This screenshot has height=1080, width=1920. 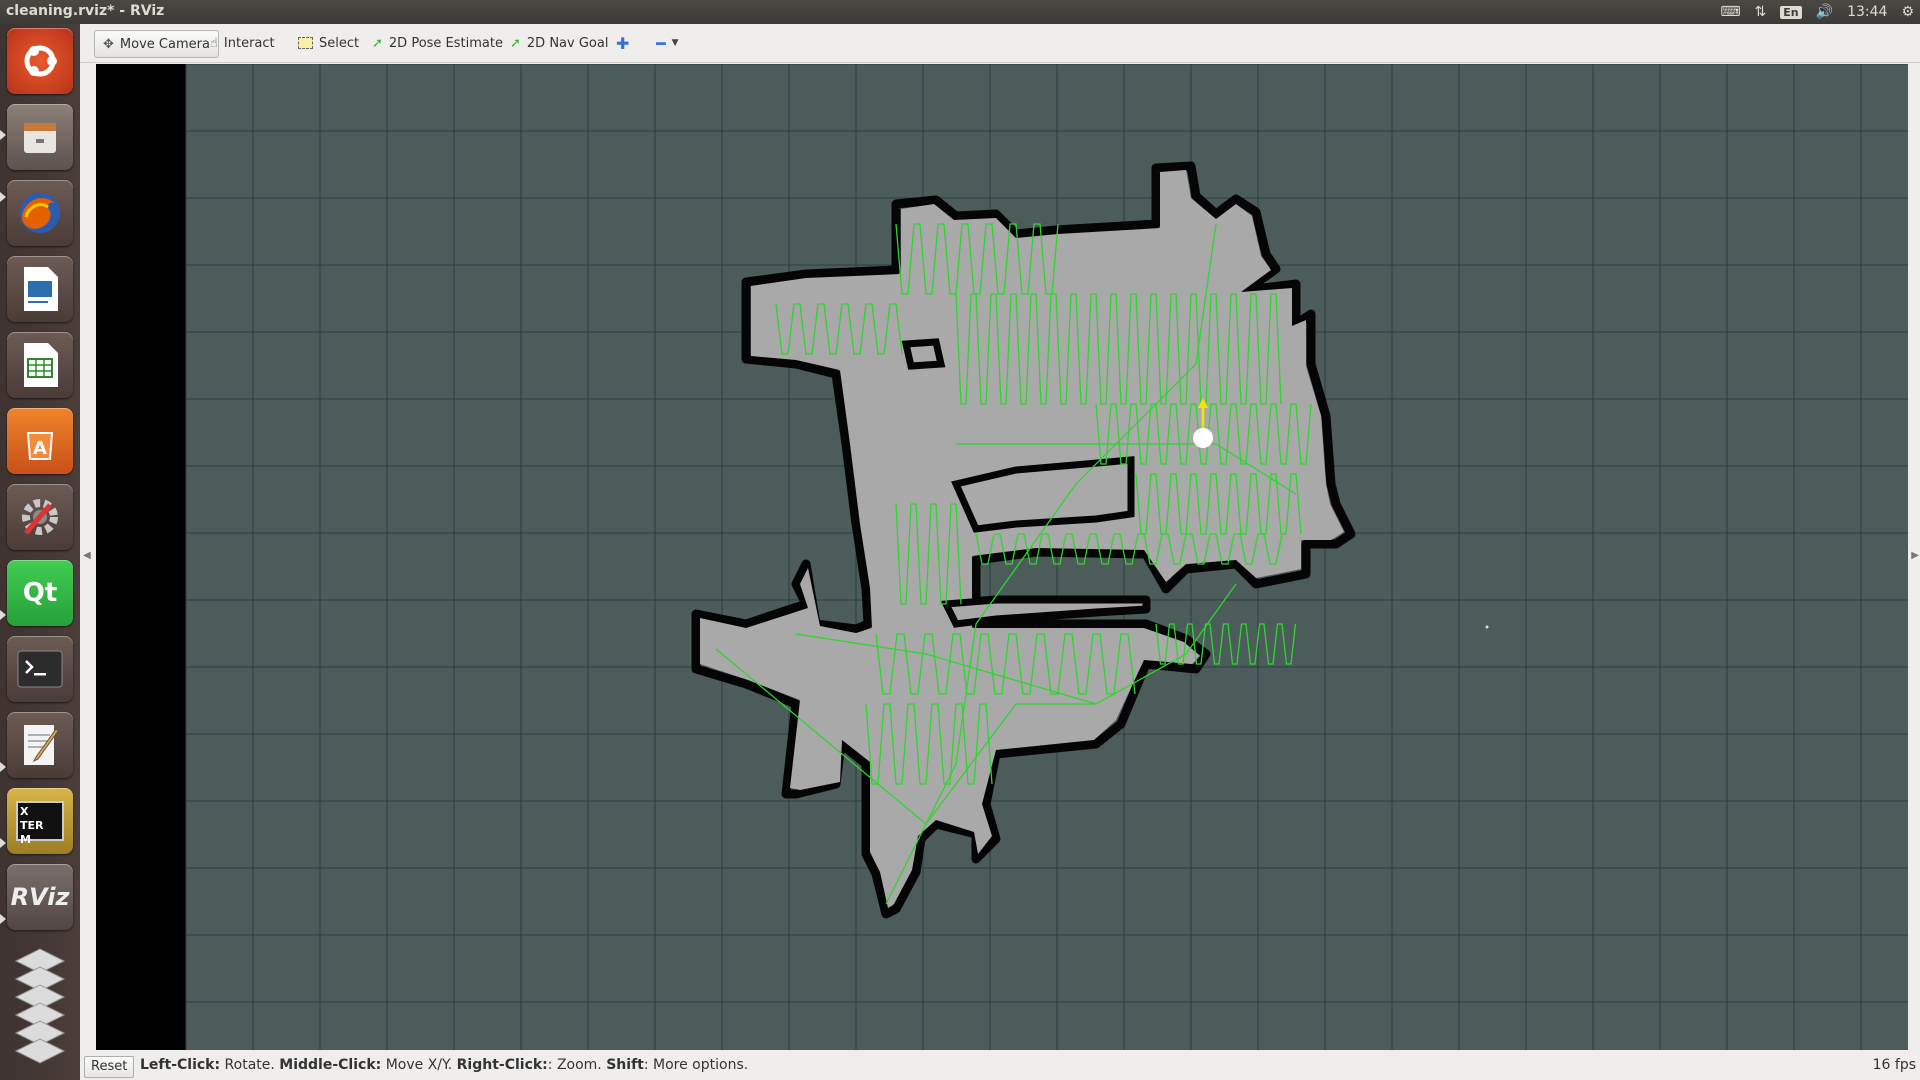 I want to click on add-tool-button: ✚, so click(x=622, y=43).